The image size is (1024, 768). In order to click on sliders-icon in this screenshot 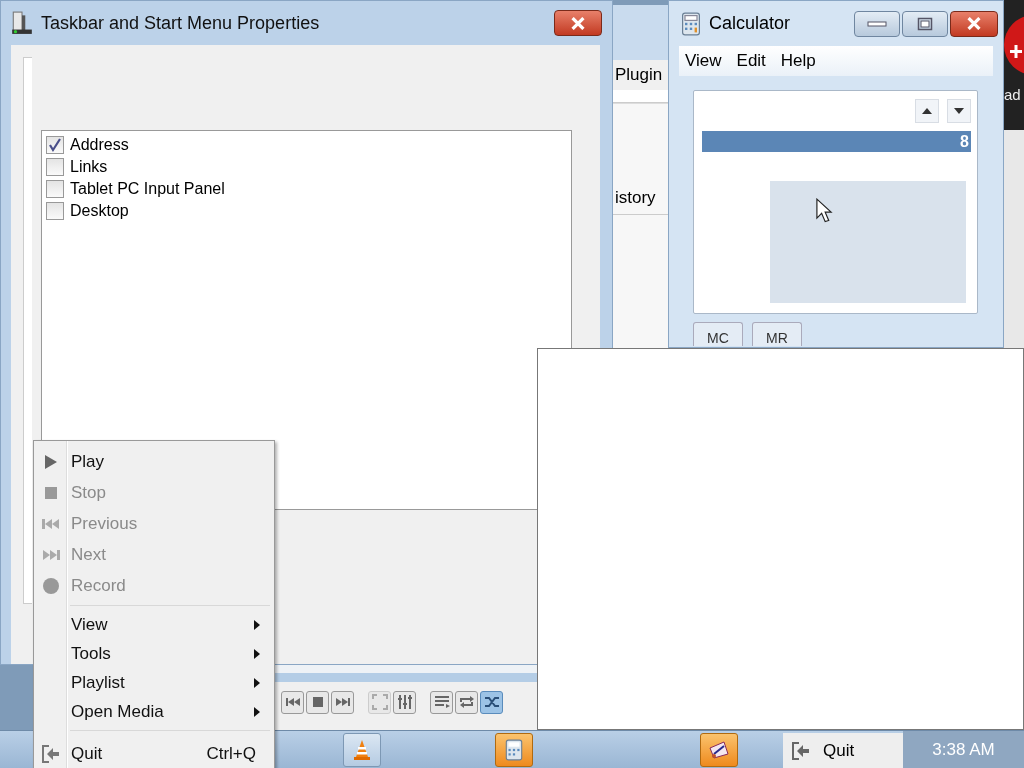, I will do `click(404, 702)`.